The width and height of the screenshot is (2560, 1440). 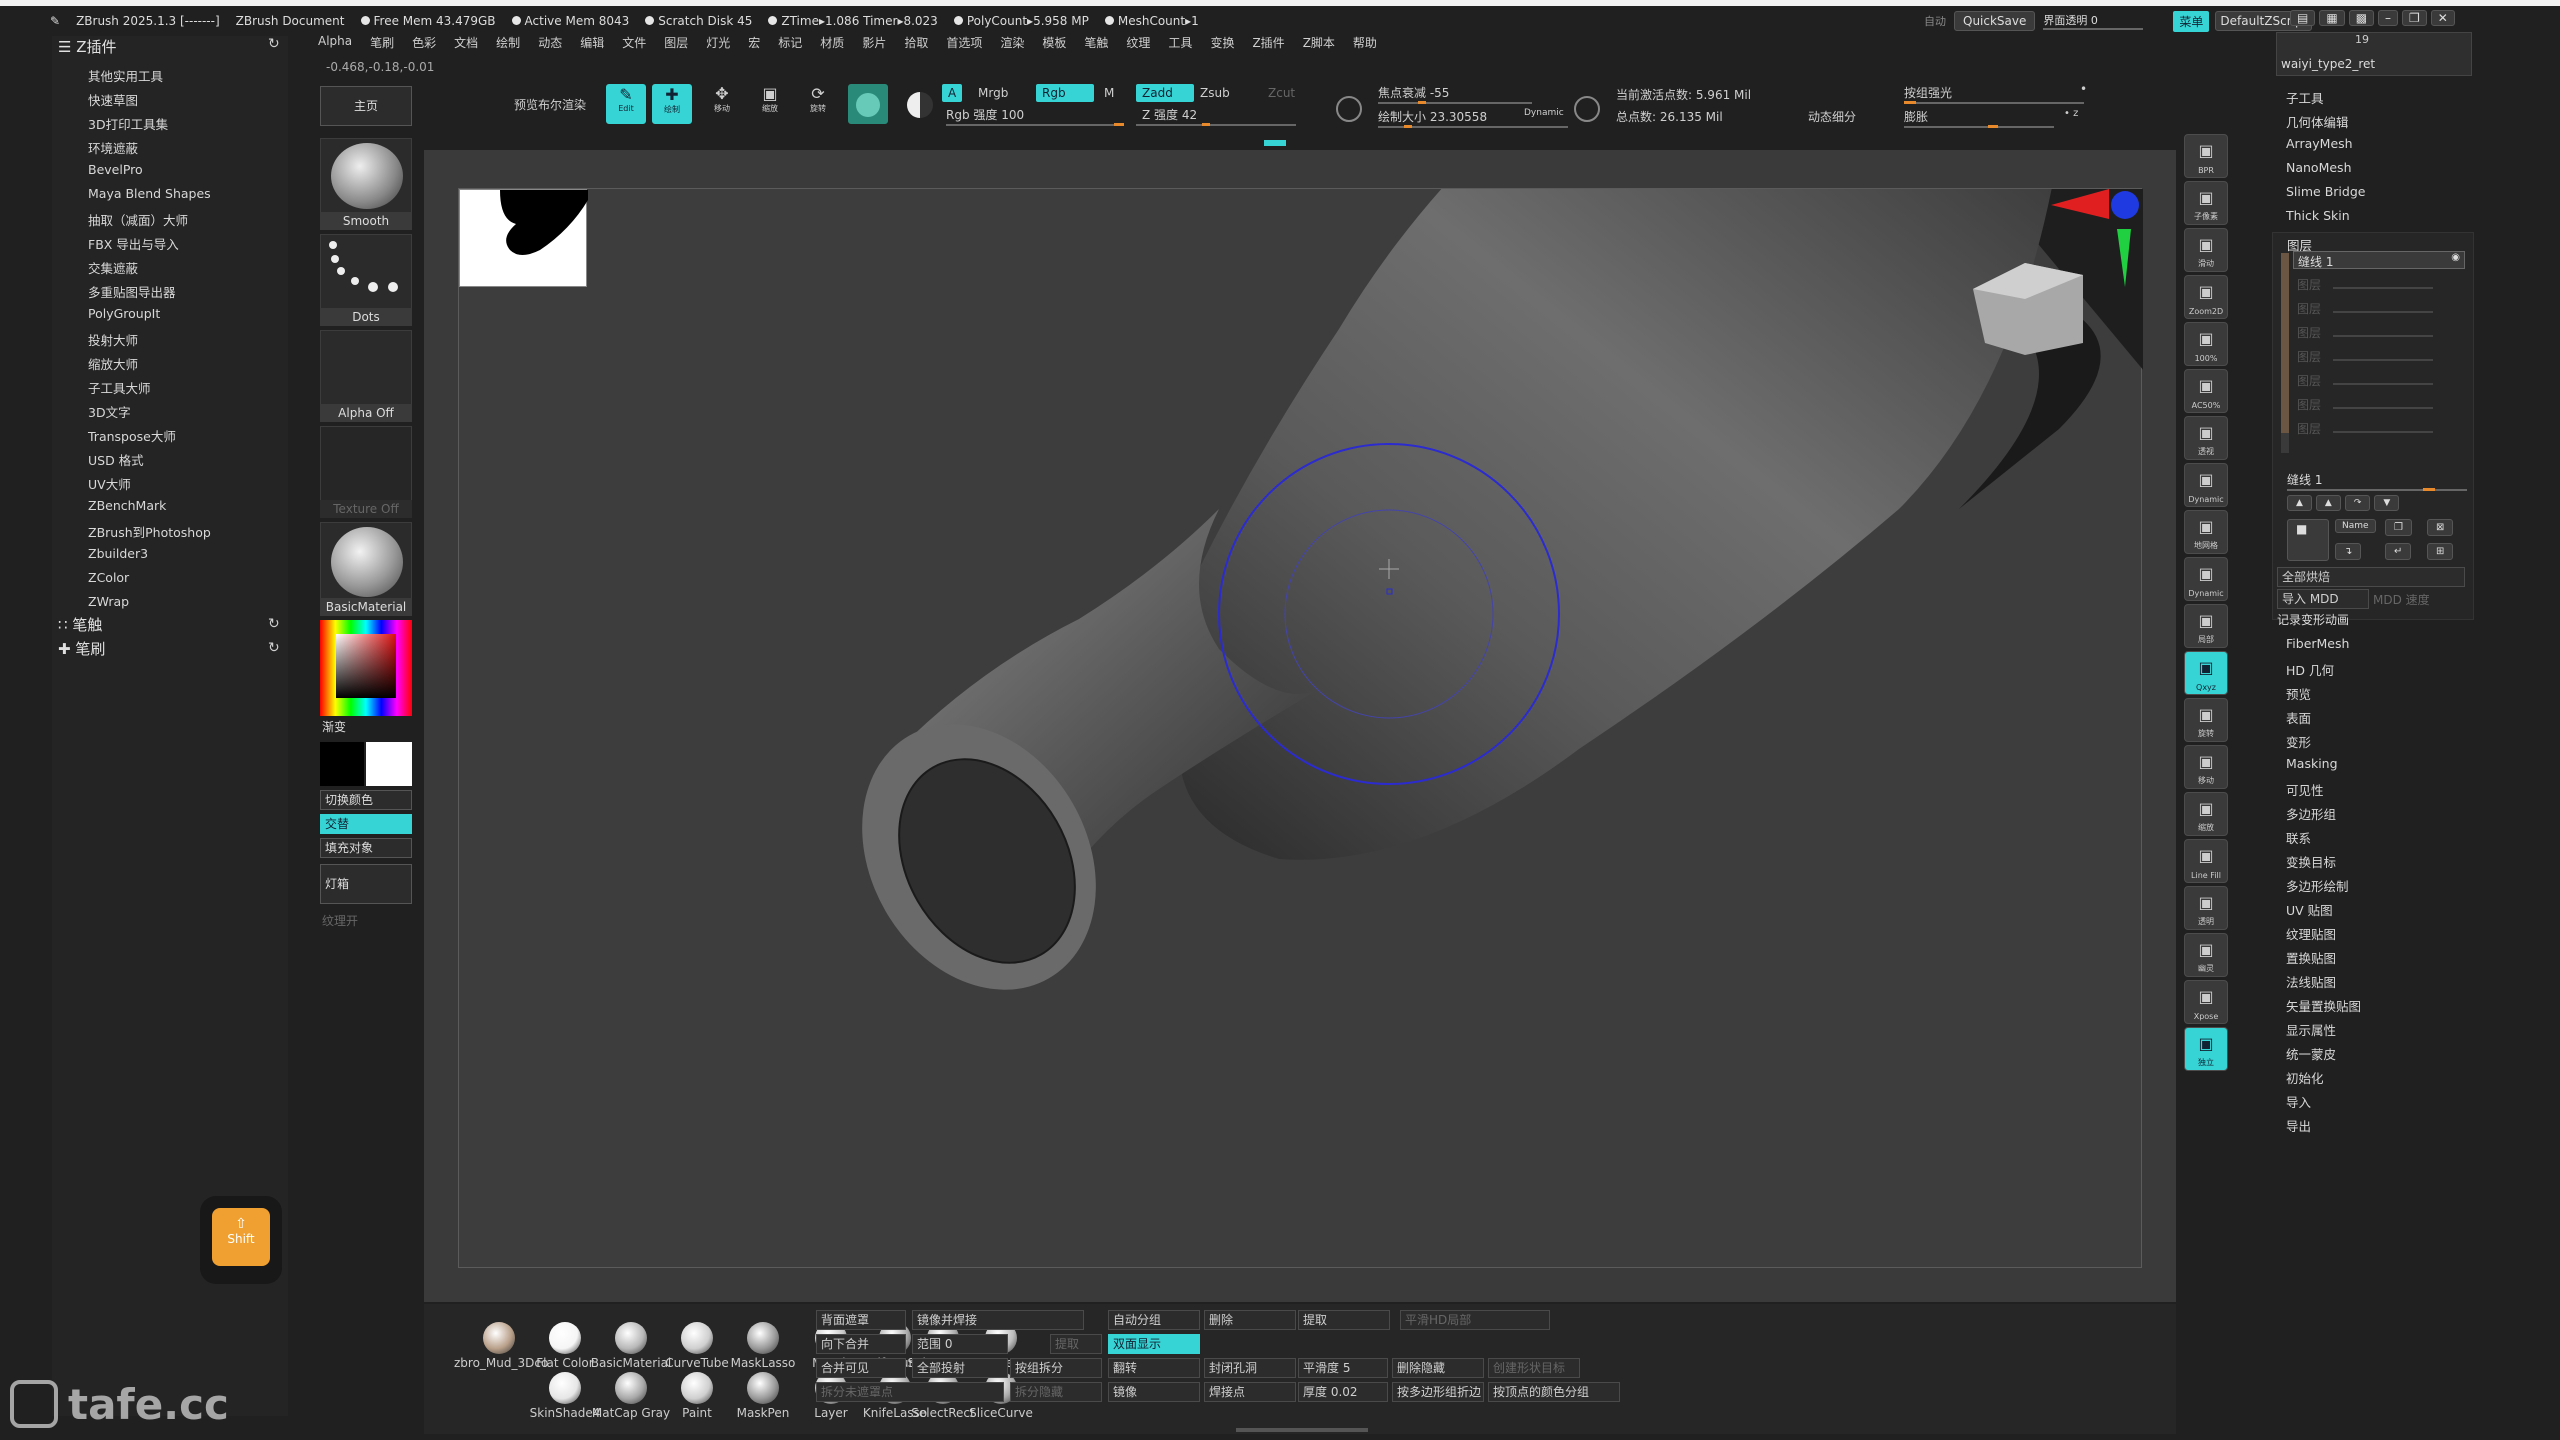 What do you see at coordinates (1916, 116) in the screenshot?
I see `swell-slider: 膨胀` at bounding box center [1916, 116].